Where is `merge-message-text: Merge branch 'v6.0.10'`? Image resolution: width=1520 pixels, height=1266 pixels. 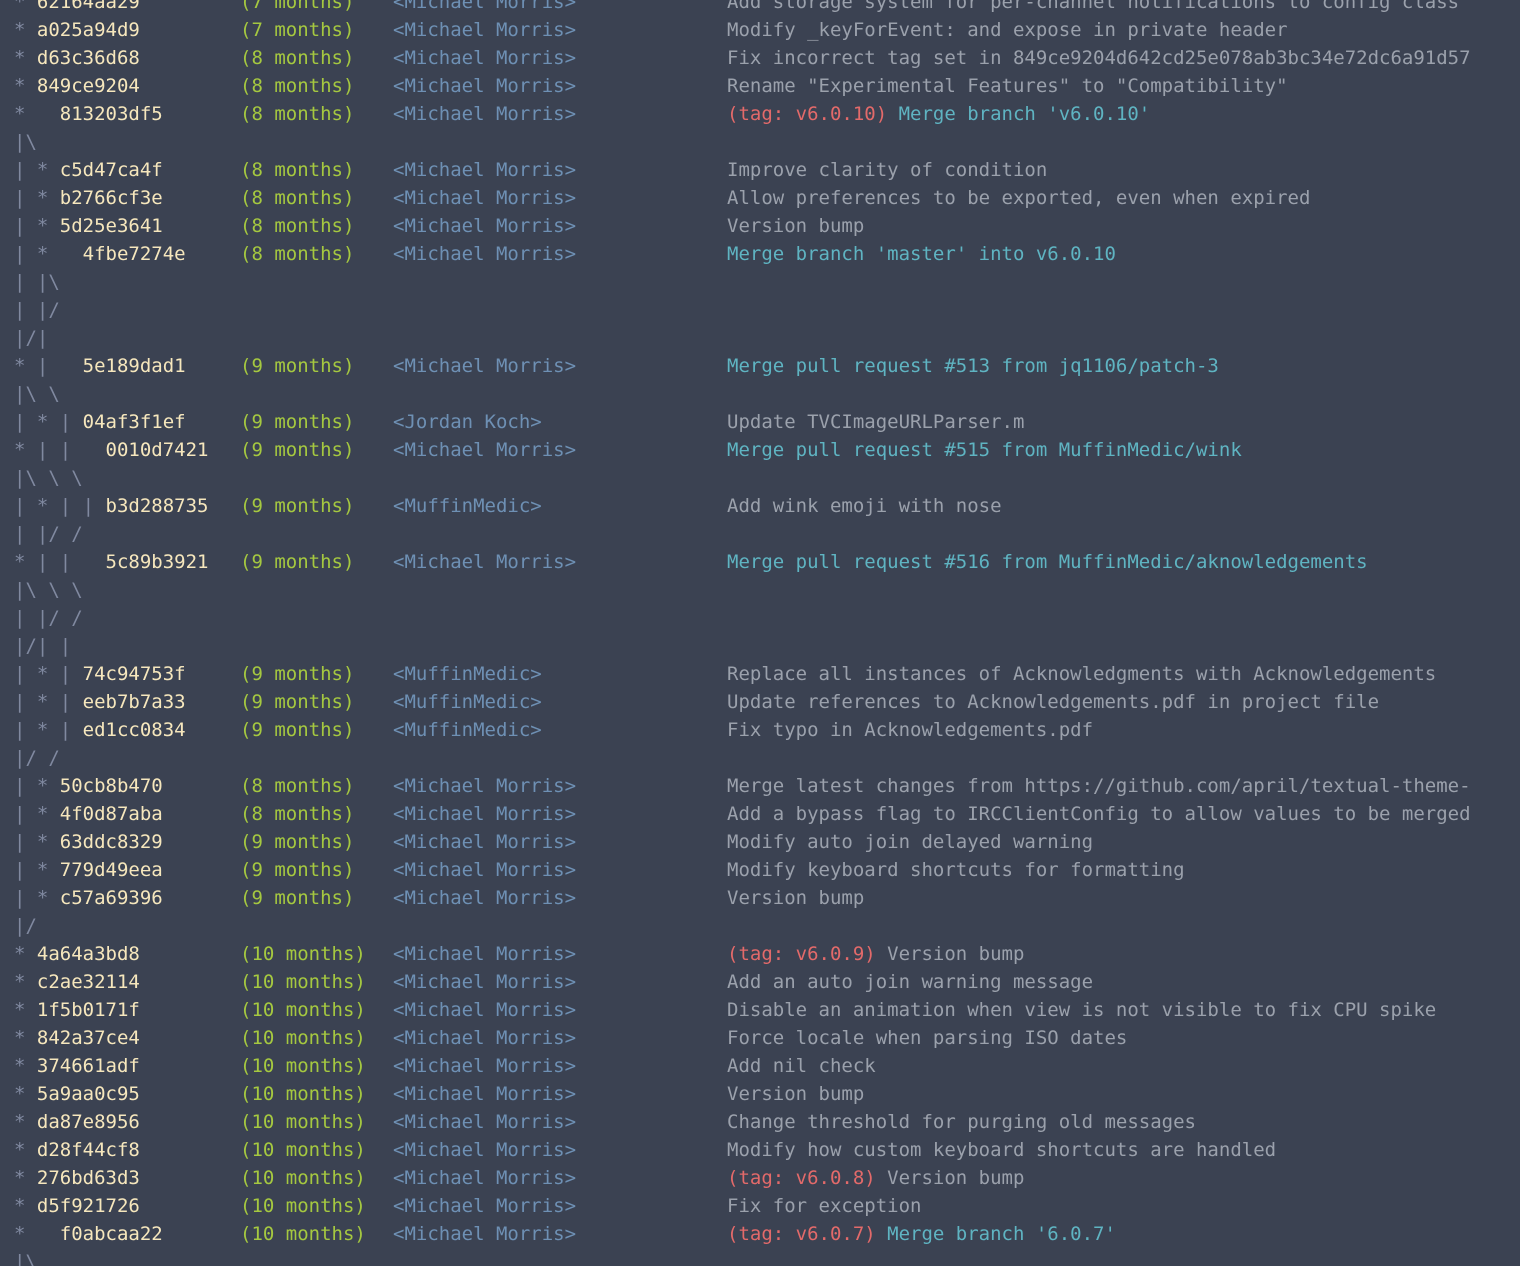
merge-message-text: Merge branch 'v6.0.10' is located at coordinates (1024, 114).